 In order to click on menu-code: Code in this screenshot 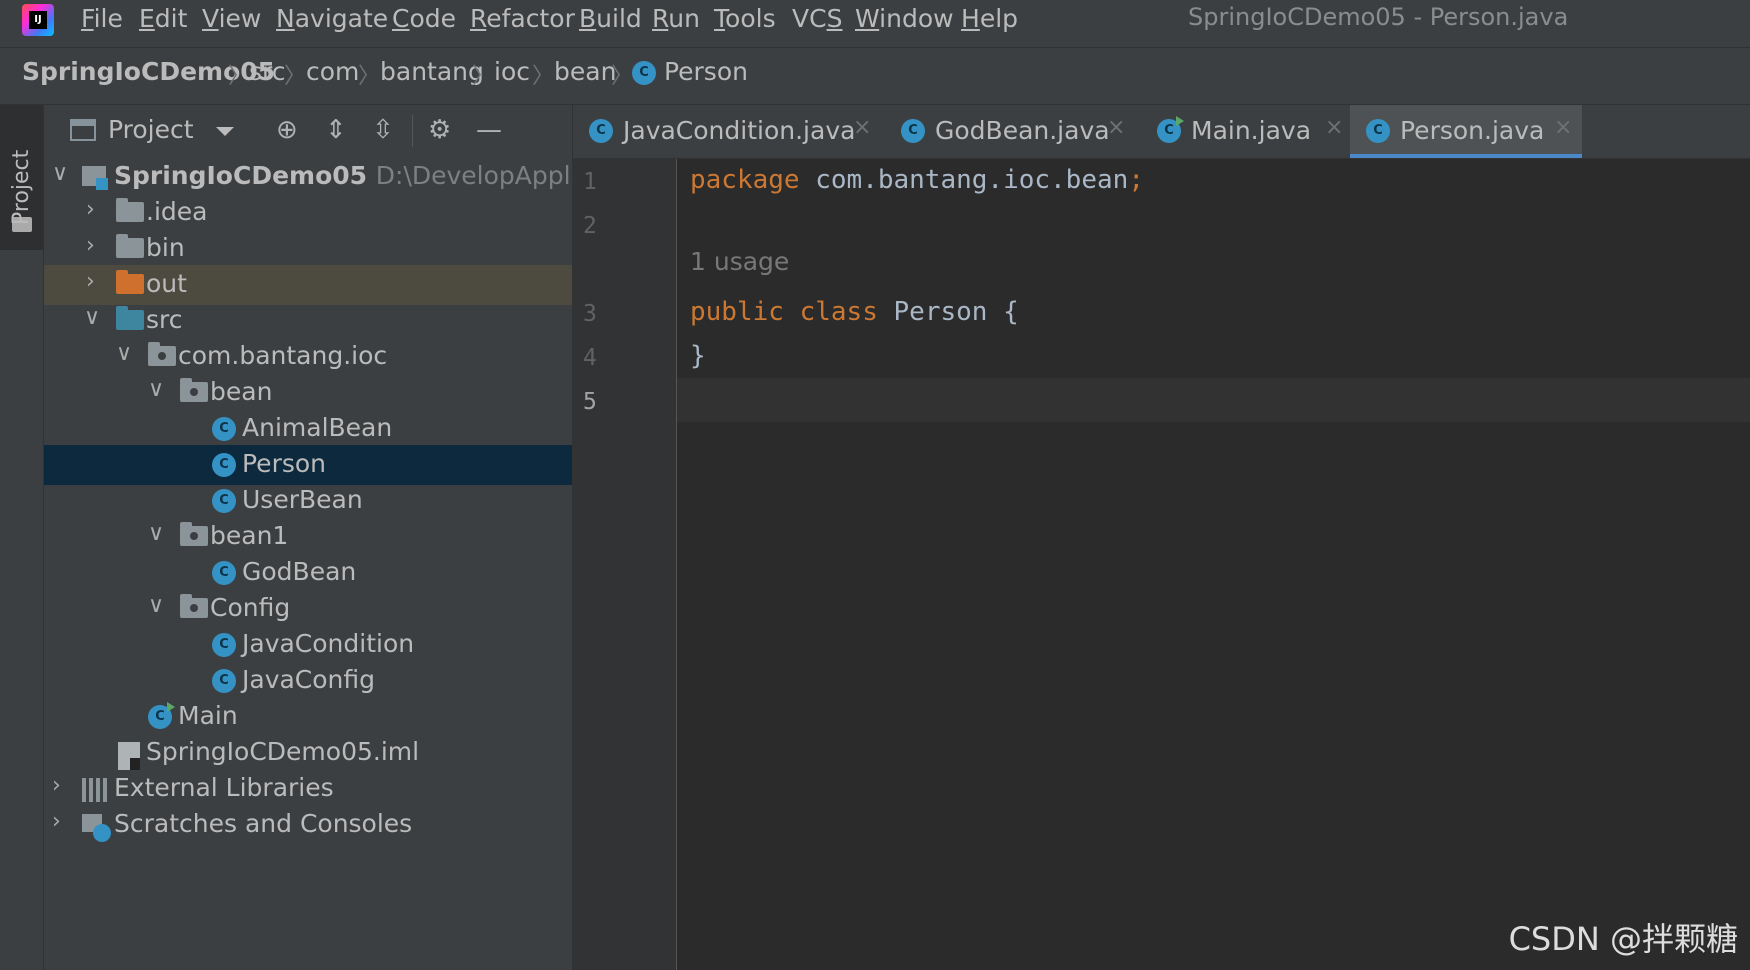, I will do `click(424, 18)`.